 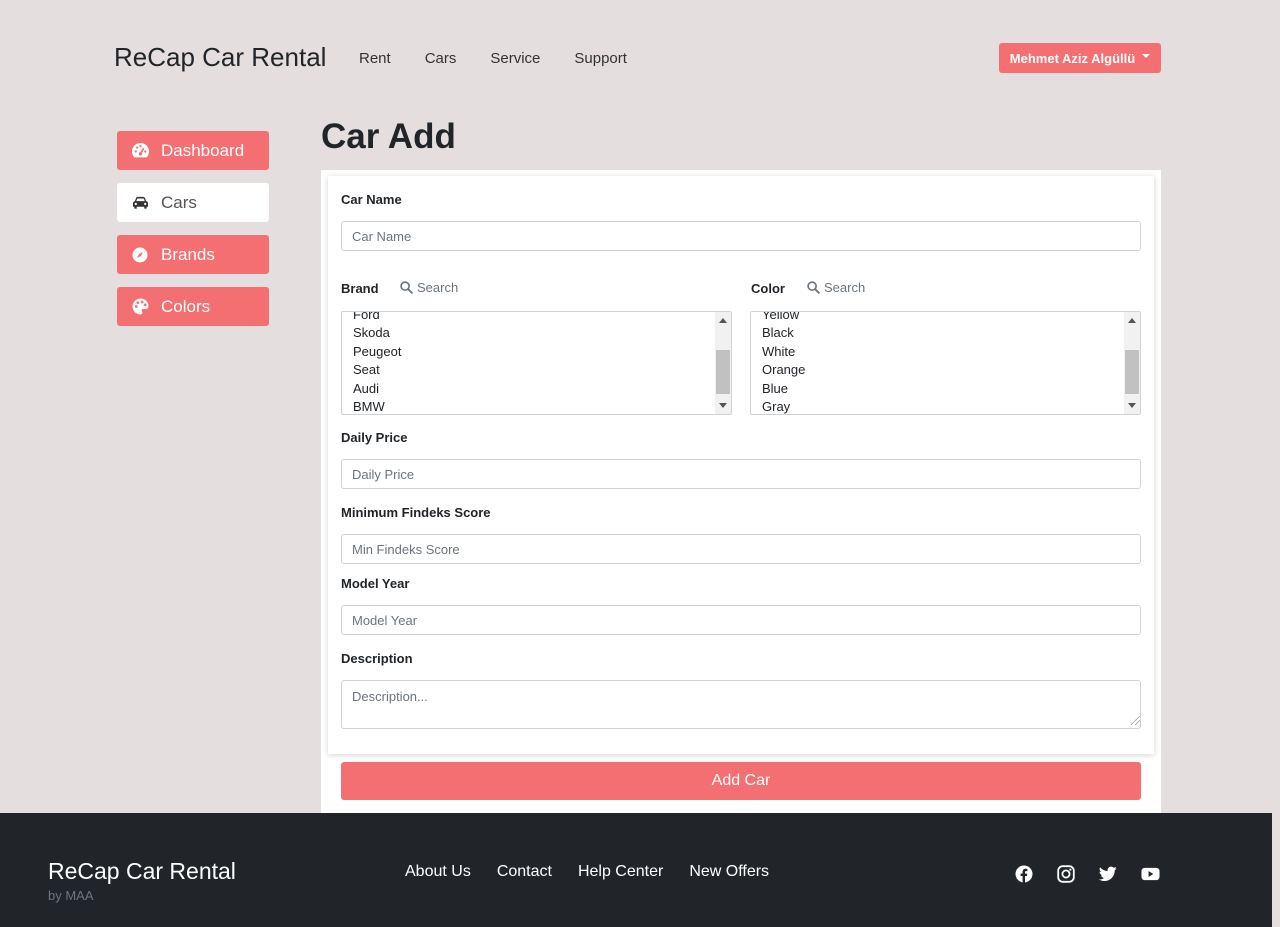 What do you see at coordinates (360, 288) in the screenshot?
I see `brand-label: Brand` at bounding box center [360, 288].